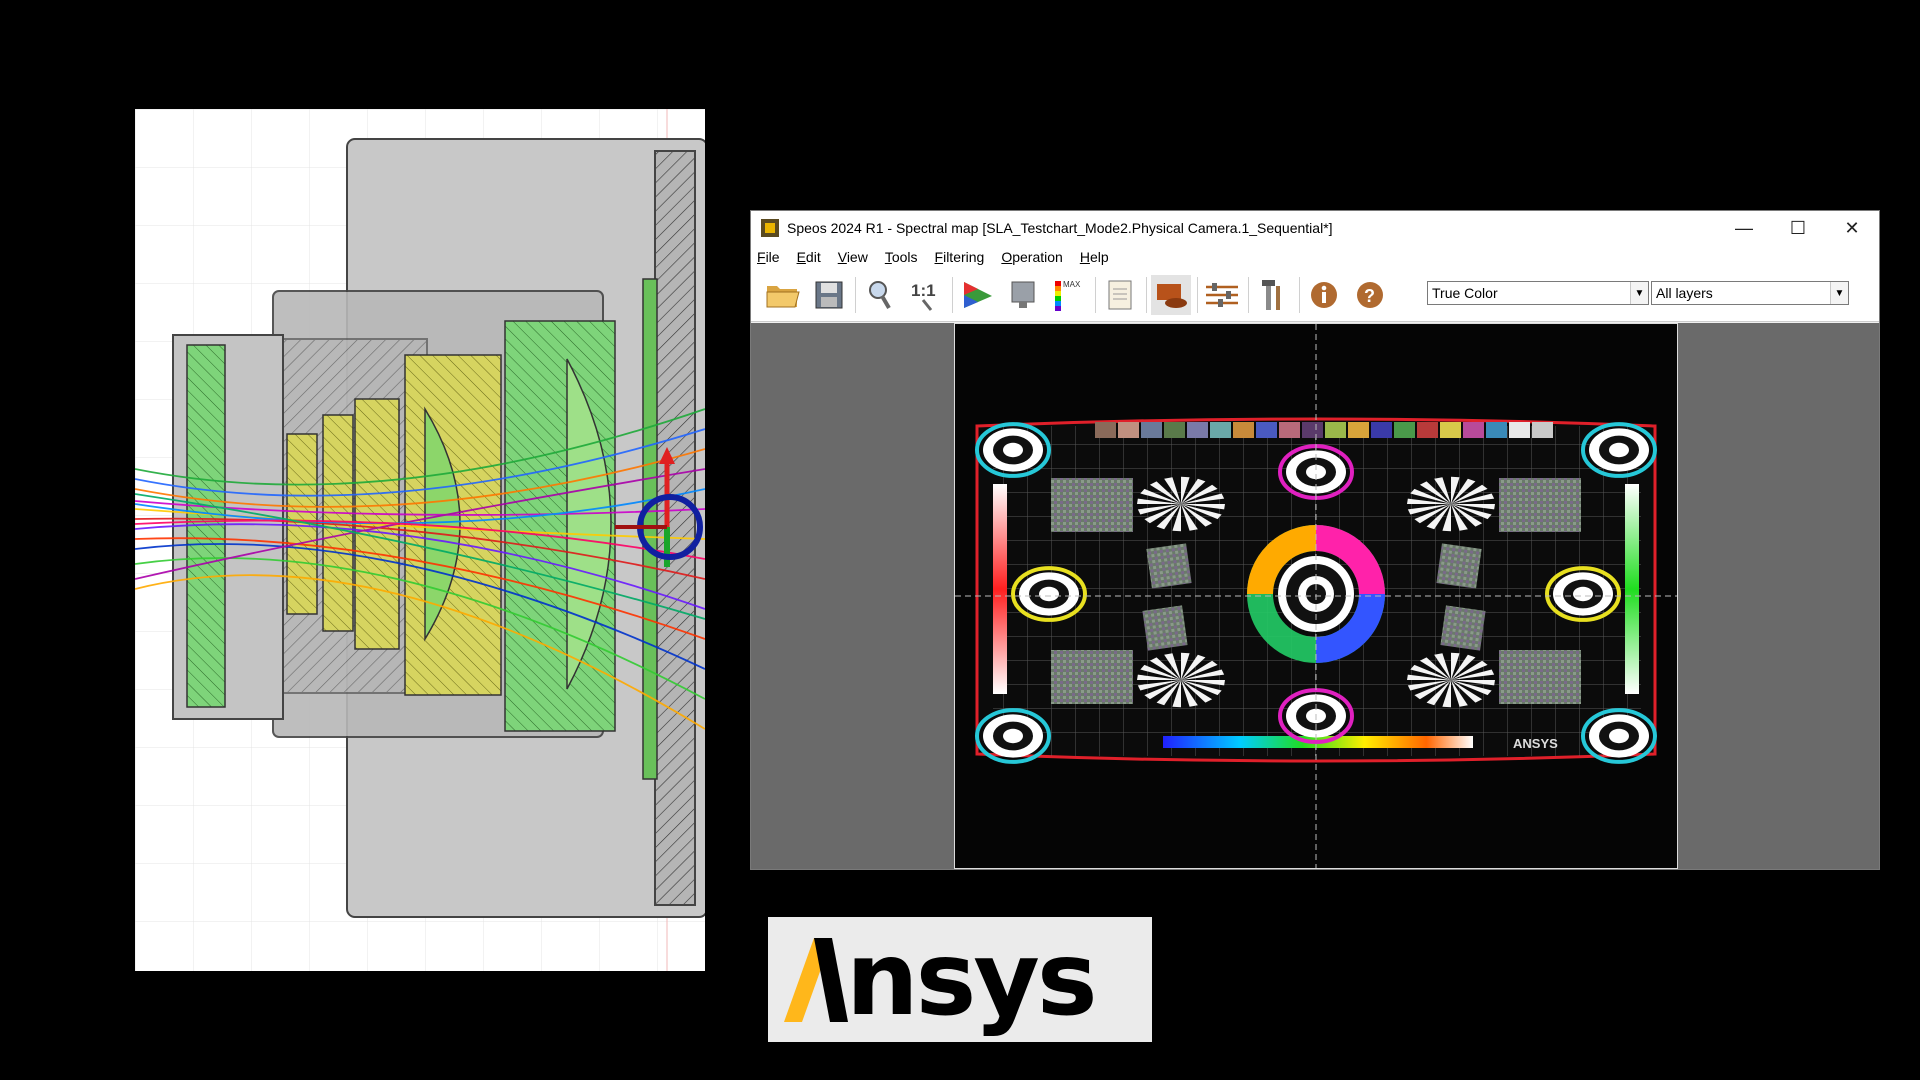 The height and width of the screenshot is (1080, 1920). What do you see at coordinates (977, 295) in the screenshot?
I see `color-triangle-icon` at bounding box center [977, 295].